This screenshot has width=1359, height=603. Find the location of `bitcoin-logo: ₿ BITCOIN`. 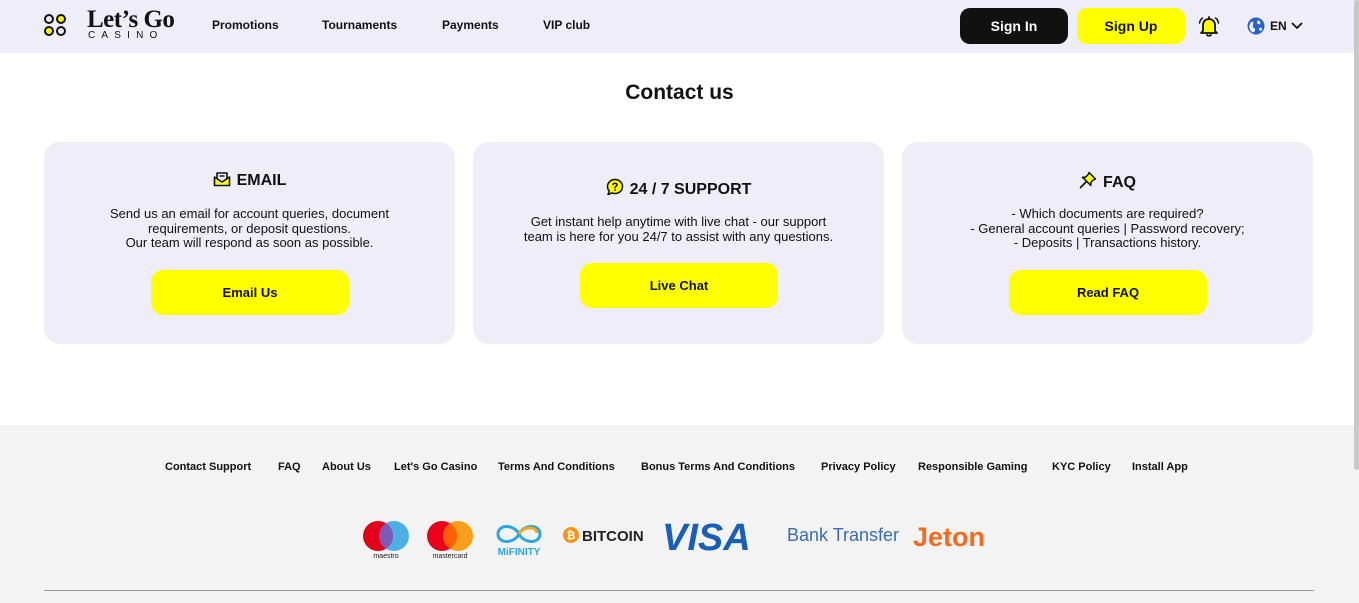

bitcoin-logo: ₿ BITCOIN is located at coordinates (603, 536).